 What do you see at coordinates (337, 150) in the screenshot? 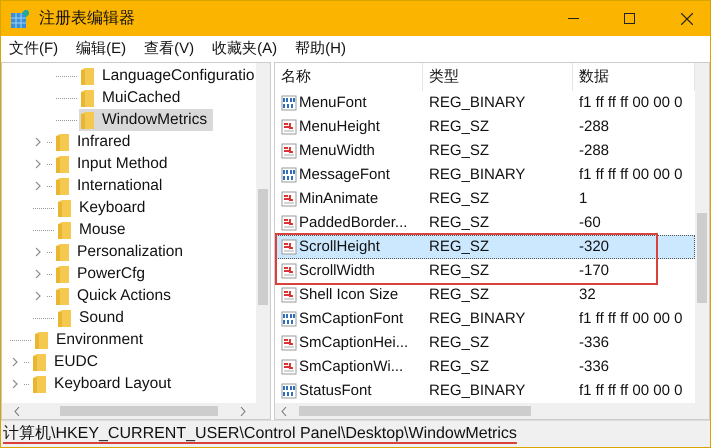
I see `value-name: MenuWidth` at bounding box center [337, 150].